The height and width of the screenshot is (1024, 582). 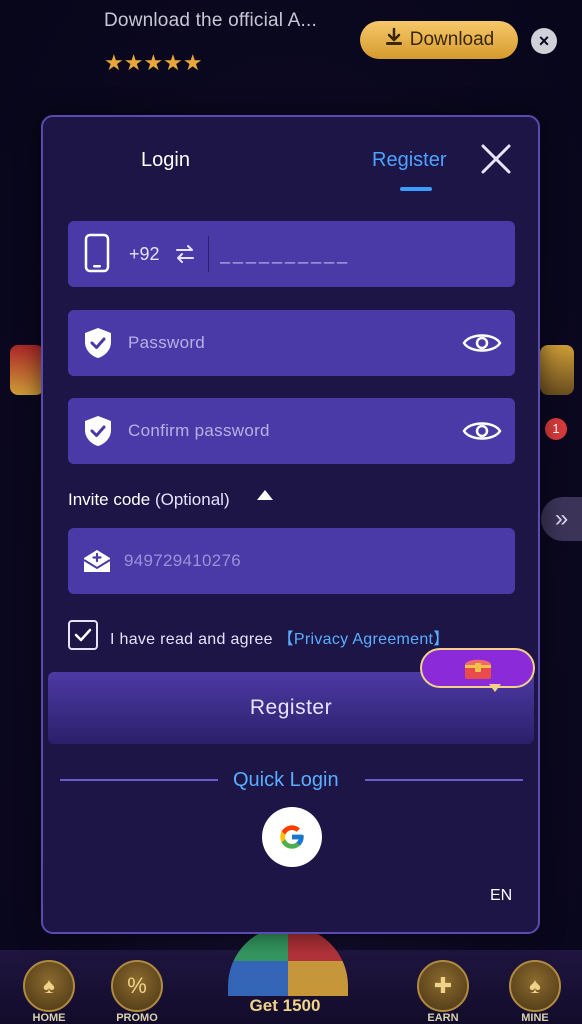 I want to click on side-expand-button: », so click(x=561, y=519).